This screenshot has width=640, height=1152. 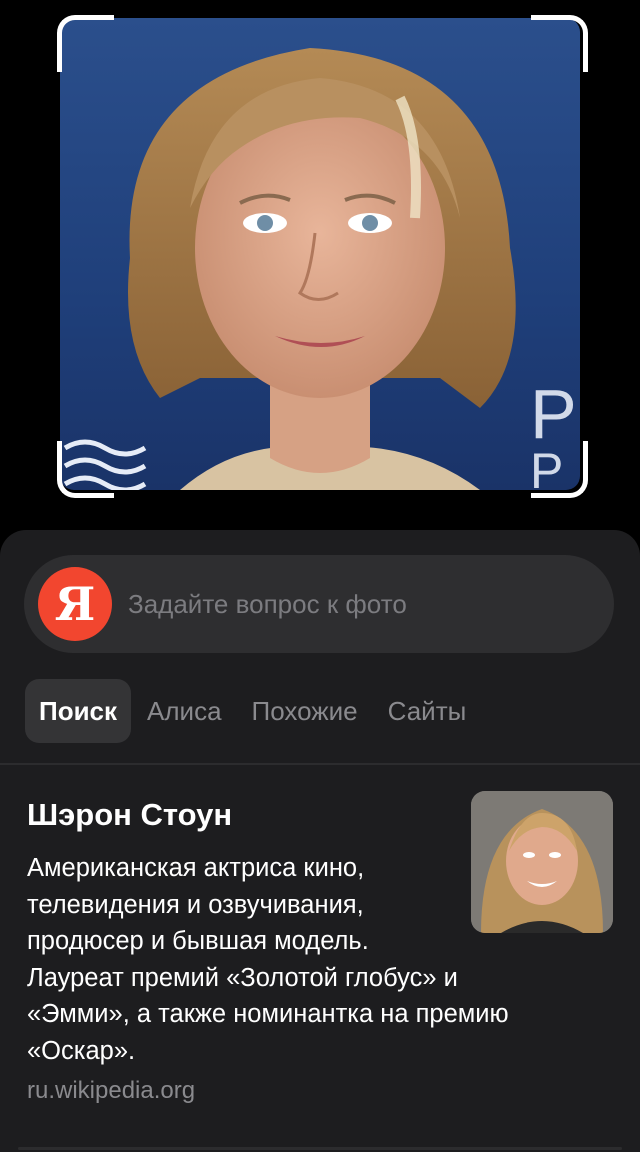 What do you see at coordinates (78, 711) in the screenshot?
I see `tab-search: Поиск` at bounding box center [78, 711].